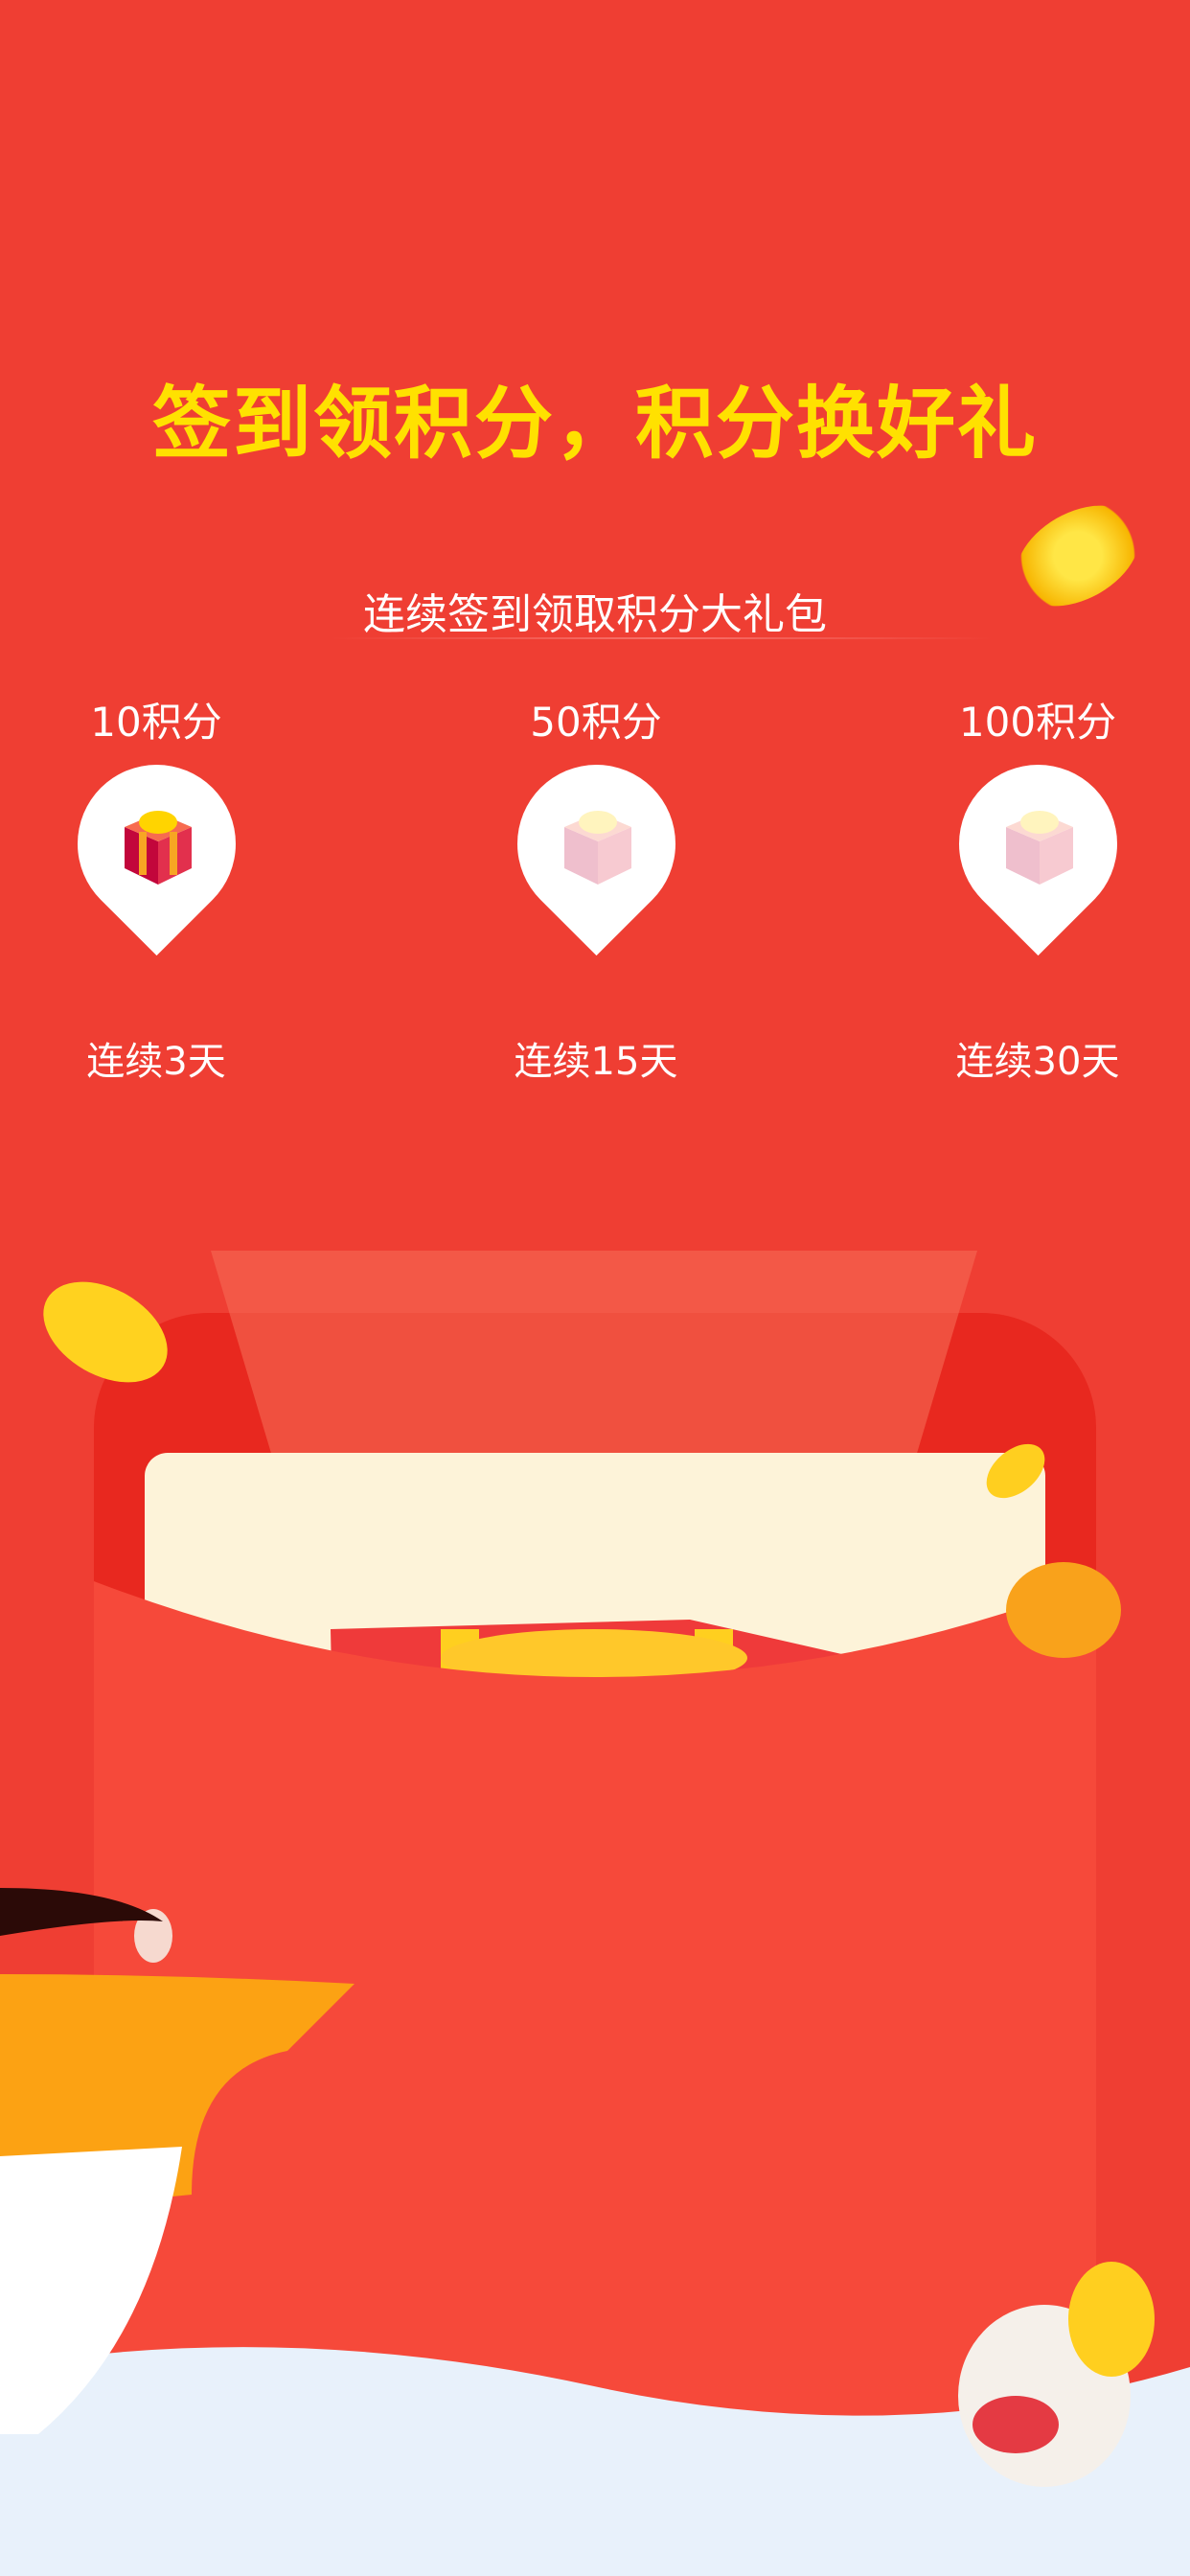 The height and width of the screenshot is (2576, 1190). Describe the element at coordinates (596, 1062) in the screenshot. I see `tier-days: 连续15天` at that location.